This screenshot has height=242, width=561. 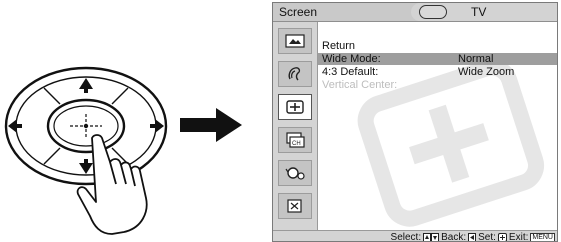 I want to click on channel-icon: CH, so click(x=295, y=140).